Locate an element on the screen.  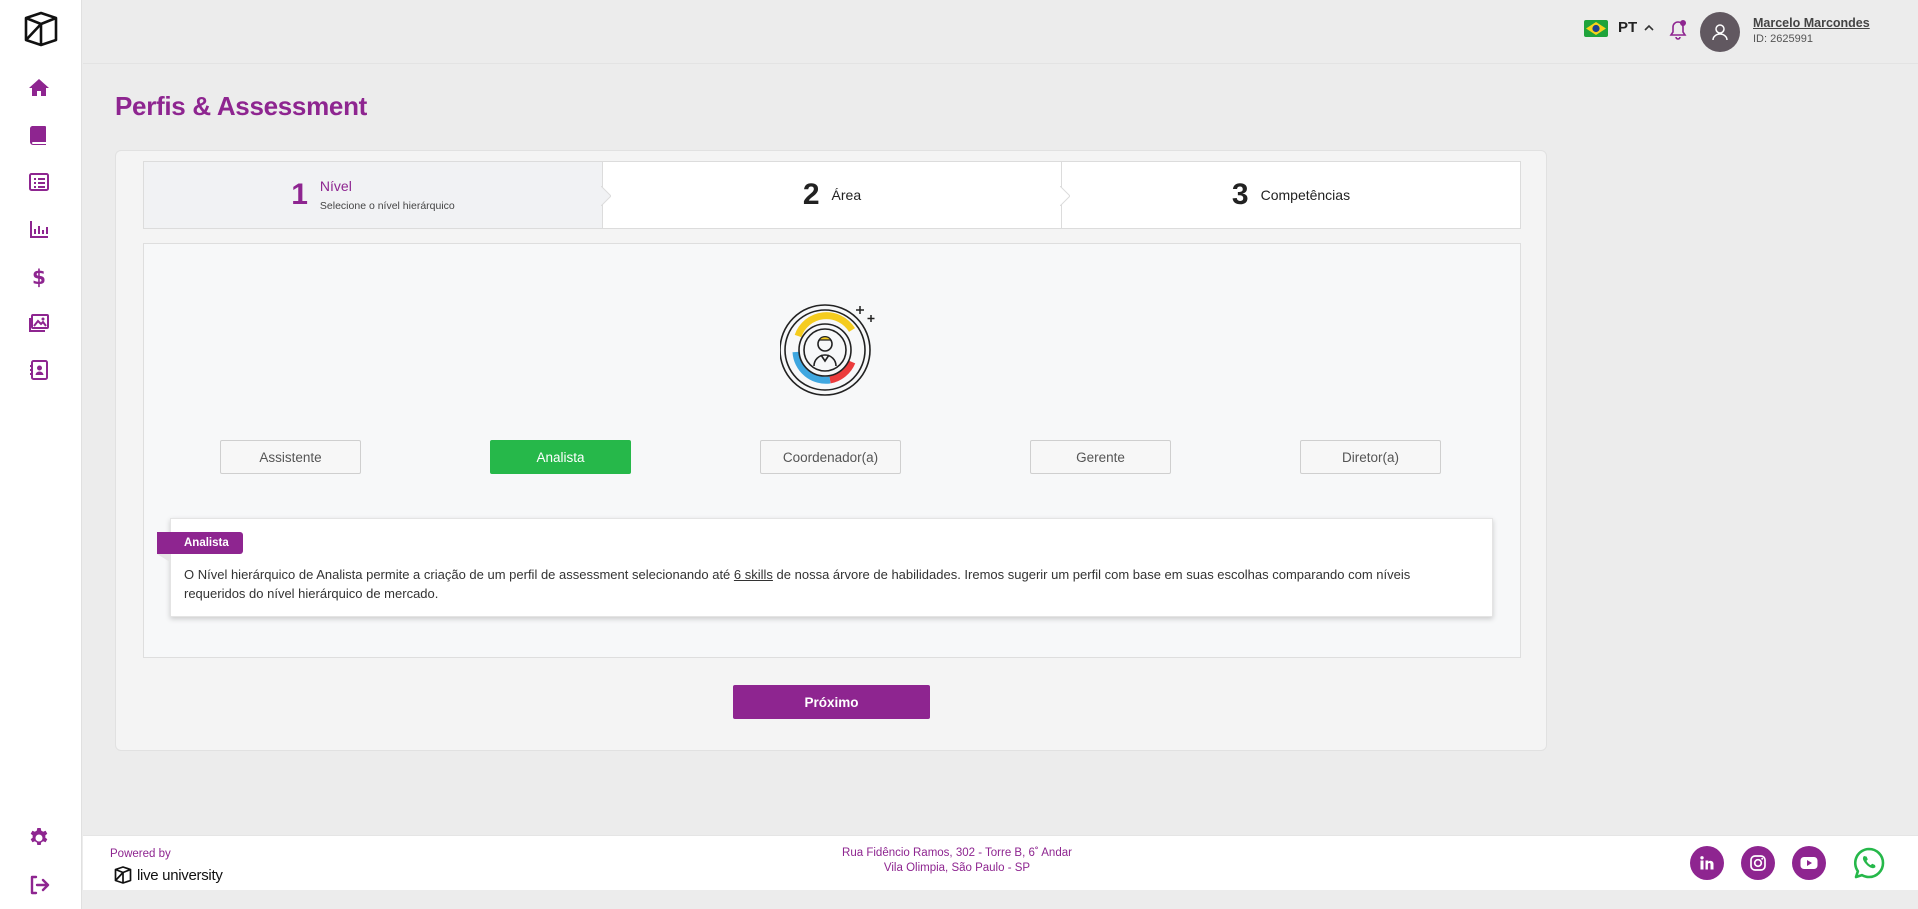
images-icon is located at coordinates (39, 323).